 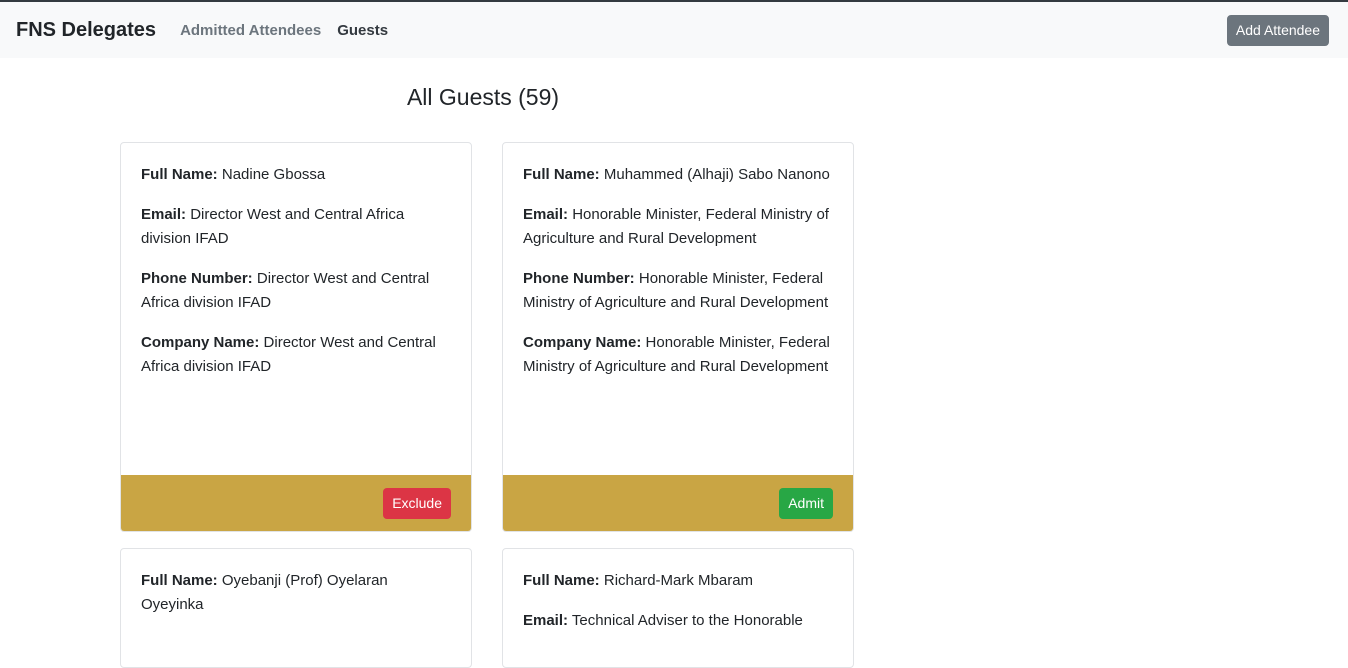 I want to click on field-full-name: Full Name: Richard-Mark Mbaram, so click(x=678, y=581).